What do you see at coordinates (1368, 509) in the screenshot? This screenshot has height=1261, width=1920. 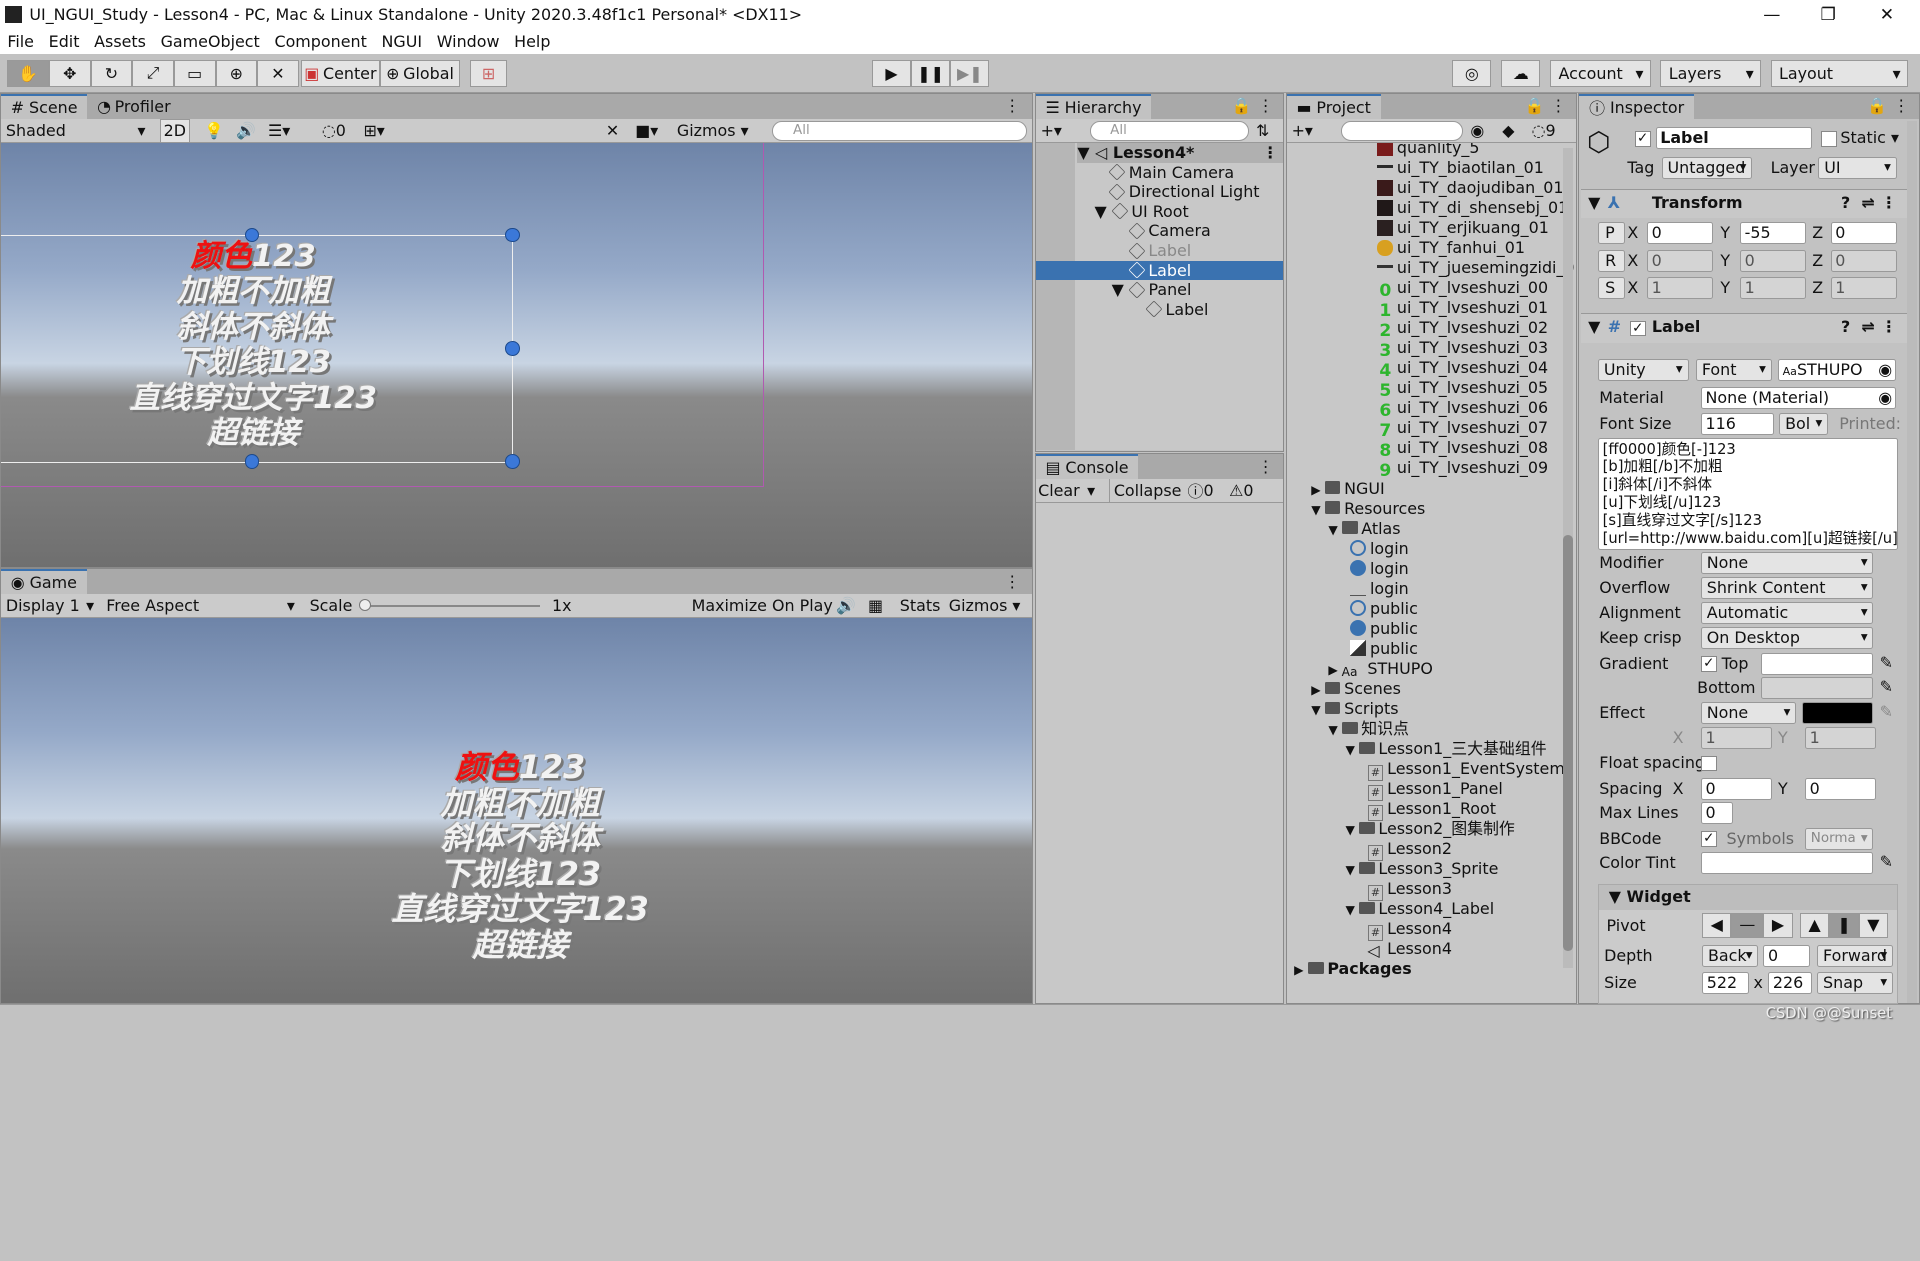 I see `project-tree-item: ▼ Resources` at bounding box center [1368, 509].